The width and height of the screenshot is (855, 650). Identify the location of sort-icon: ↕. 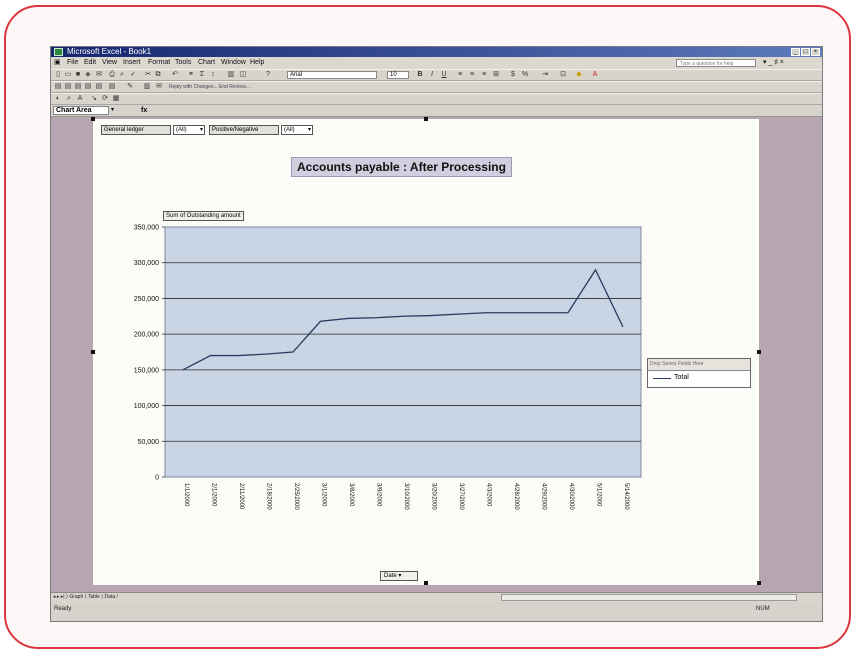
(213, 75).